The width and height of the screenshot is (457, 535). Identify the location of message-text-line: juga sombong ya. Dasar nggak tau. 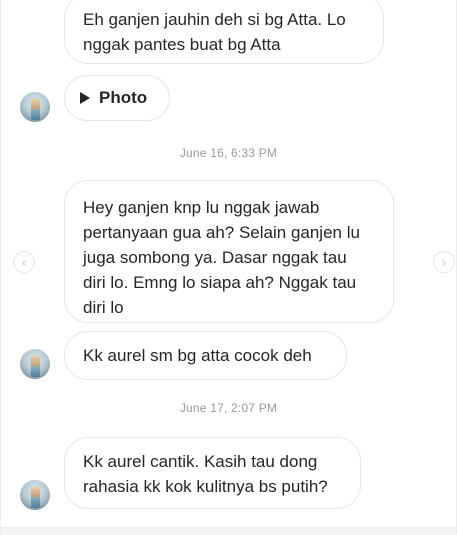
(215, 257).